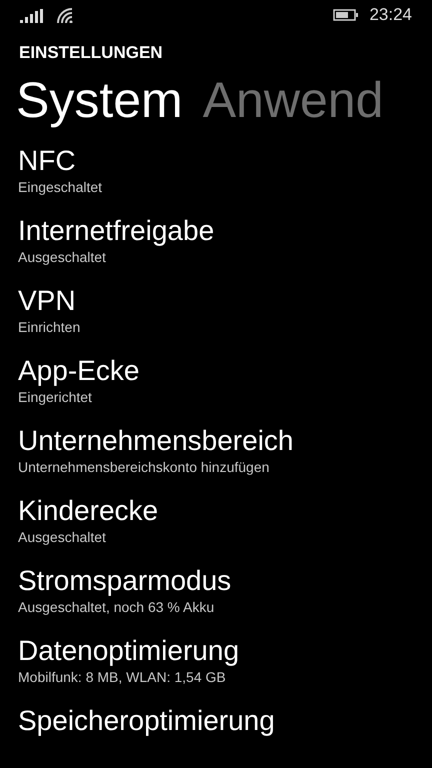 The image size is (432, 768). What do you see at coordinates (293, 100) in the screenshot?
I see `pivot-tab: Anwend` at bounding box center [293, 100].